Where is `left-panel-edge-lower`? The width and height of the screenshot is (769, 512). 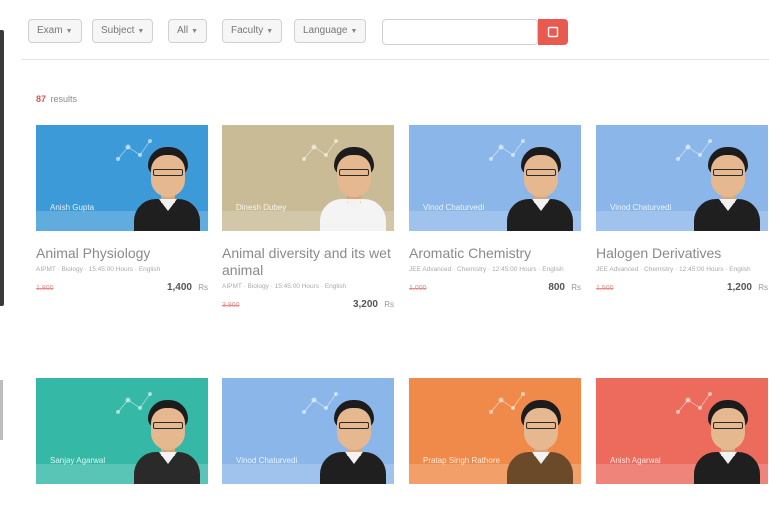 left-panel-edge-lower is located at coordinates (1, 410).